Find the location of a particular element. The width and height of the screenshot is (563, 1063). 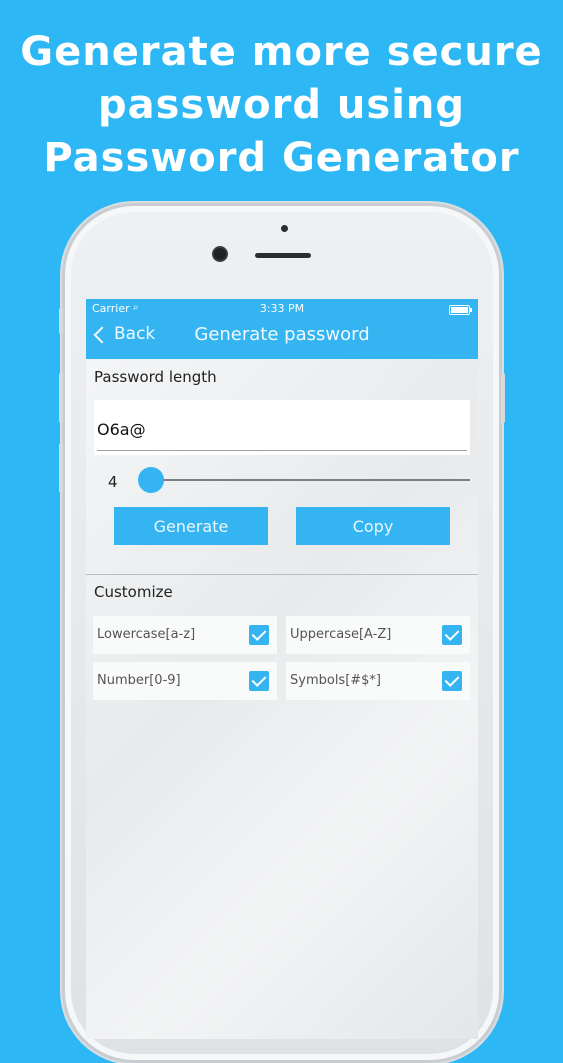

password-value: O6a@ is located at coordinates (121, 429).